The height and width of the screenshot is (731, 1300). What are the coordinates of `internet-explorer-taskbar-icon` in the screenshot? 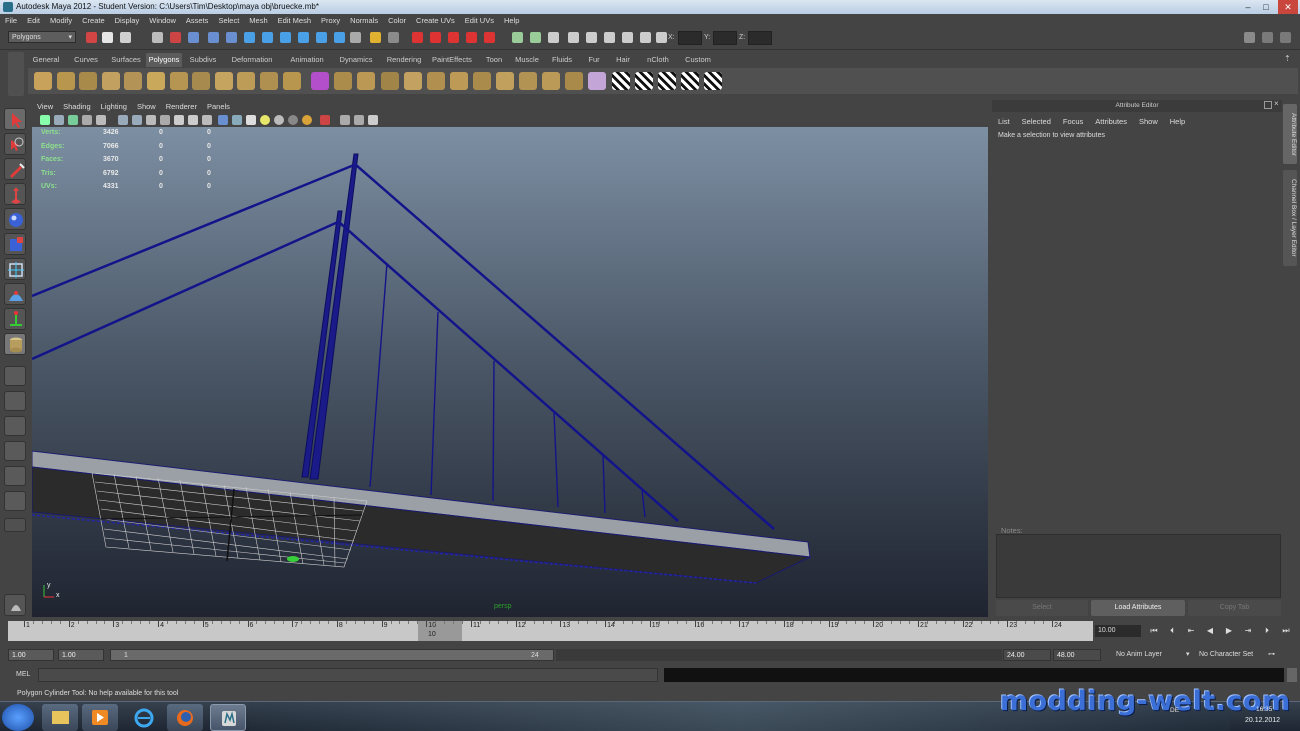 It's located at (144, 717).